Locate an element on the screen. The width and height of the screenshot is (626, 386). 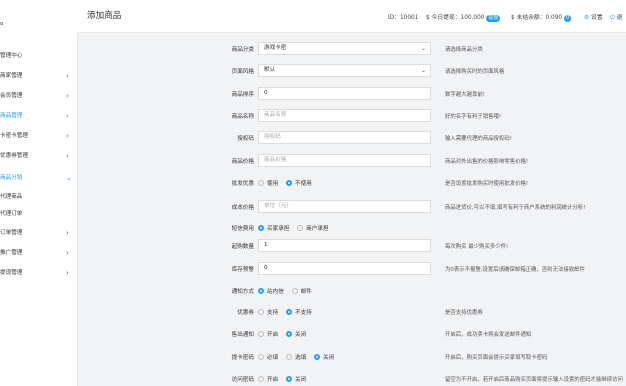
form-label: 起购数量 is located at coordinates (242, 247).